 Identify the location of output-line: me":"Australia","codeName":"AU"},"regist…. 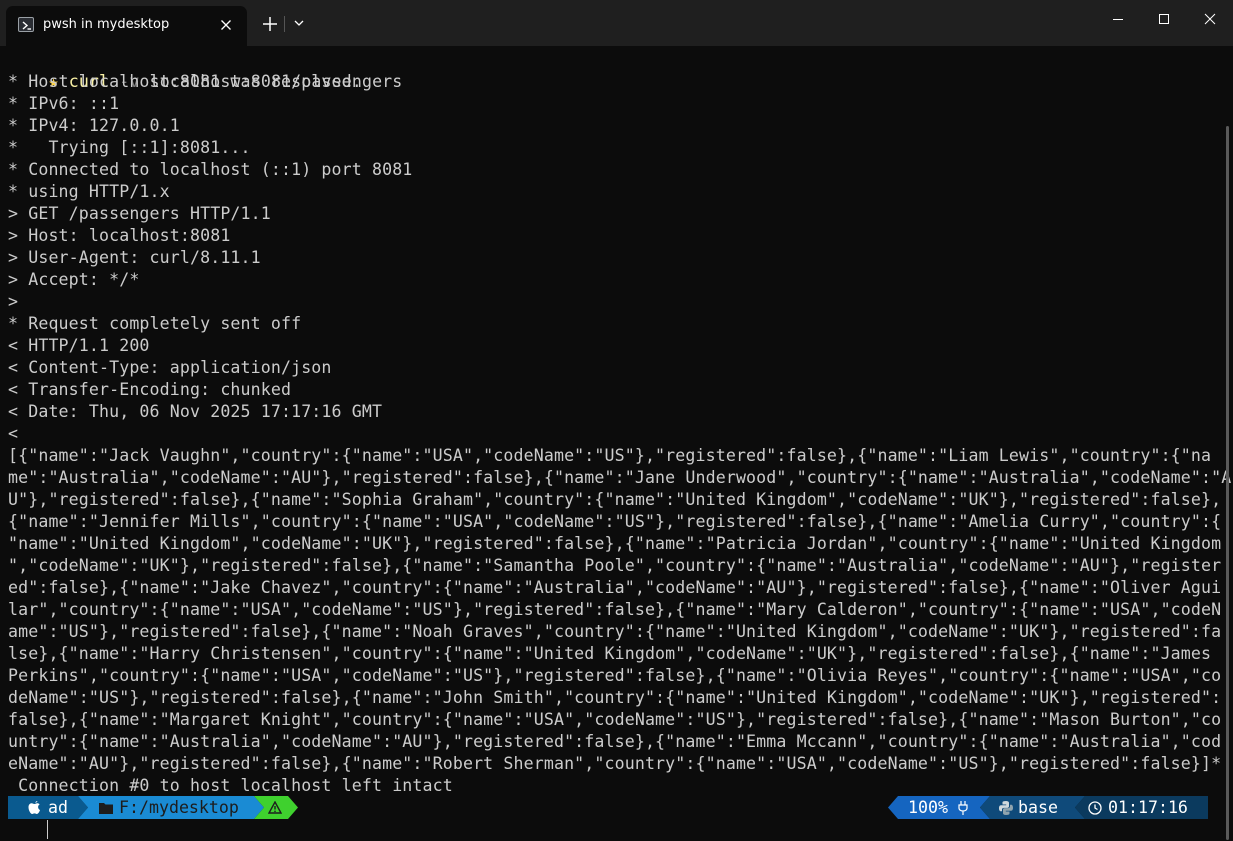
(620, 477).